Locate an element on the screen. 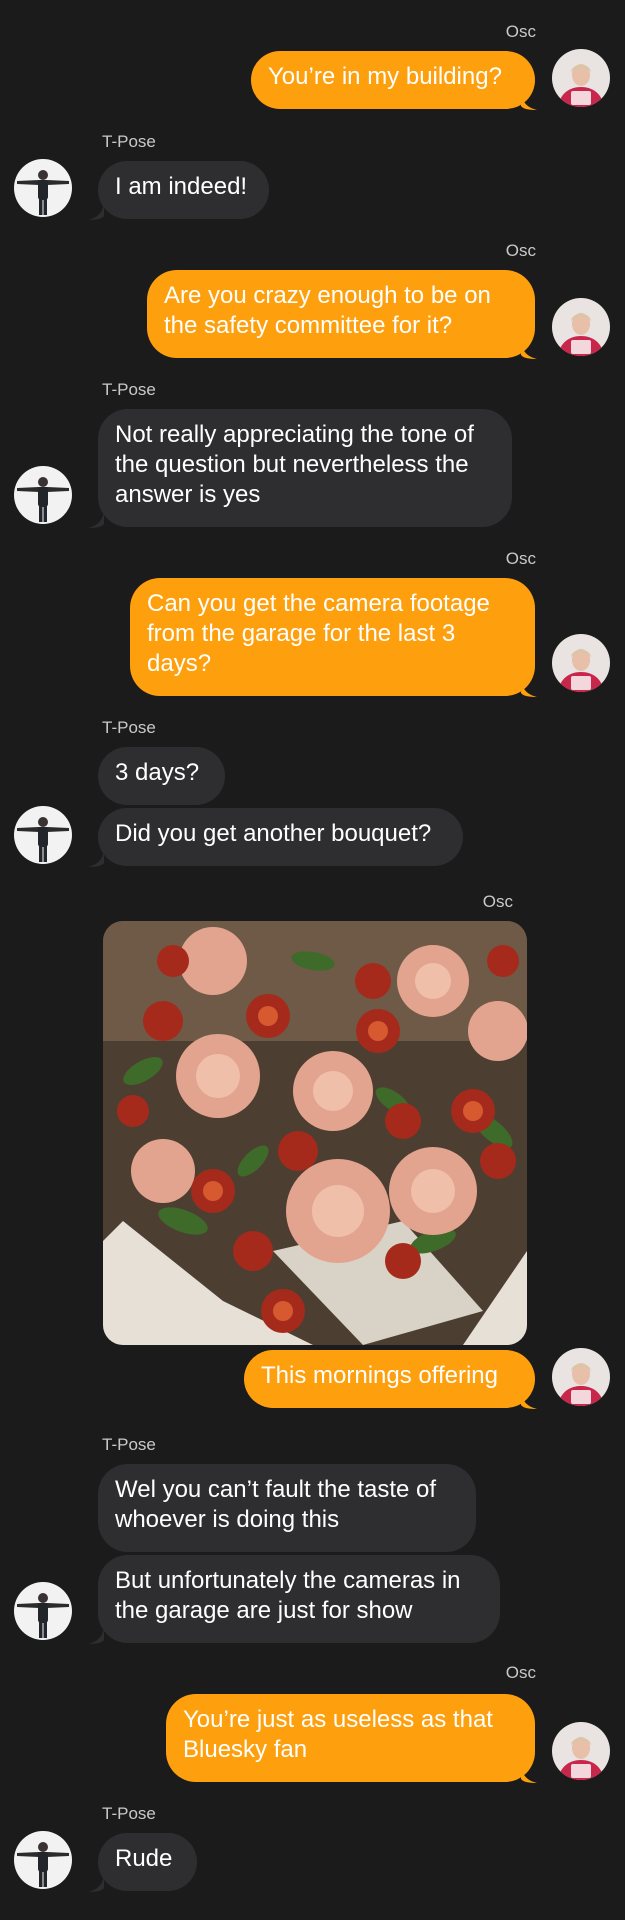 Image resolution: width=625 pixels, height=1920 pixels. bouquet-photo is located at coordinates (315, 1133).